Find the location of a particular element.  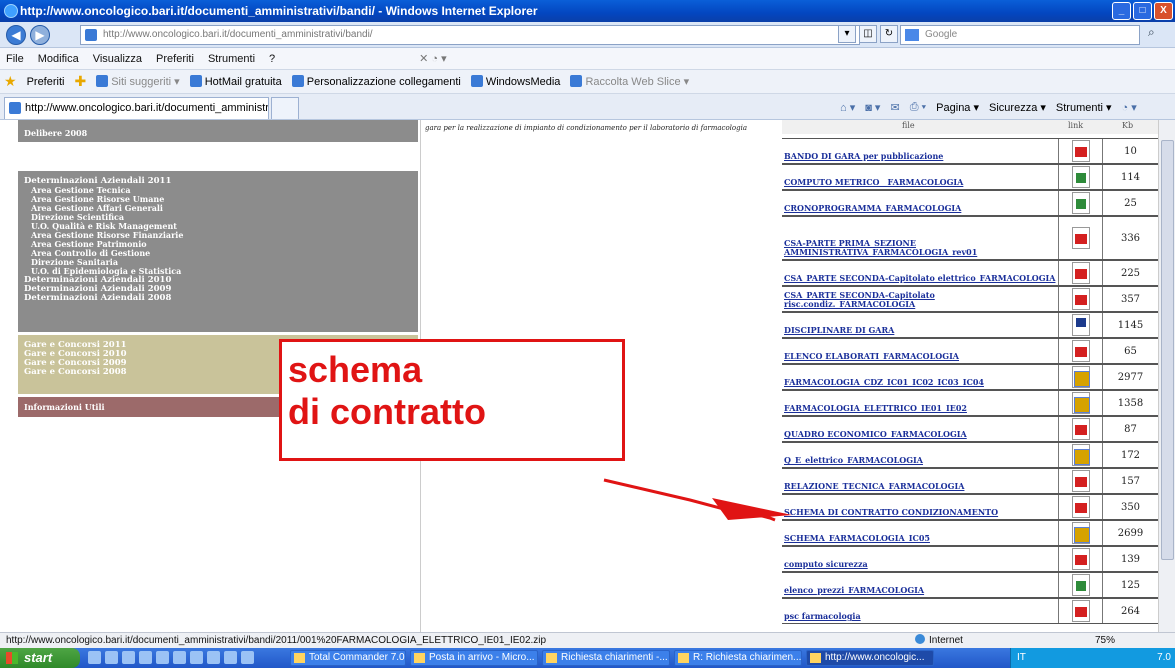

cmd-strumenti: Strumenti ▾ is located at coordinates (1084, 107).